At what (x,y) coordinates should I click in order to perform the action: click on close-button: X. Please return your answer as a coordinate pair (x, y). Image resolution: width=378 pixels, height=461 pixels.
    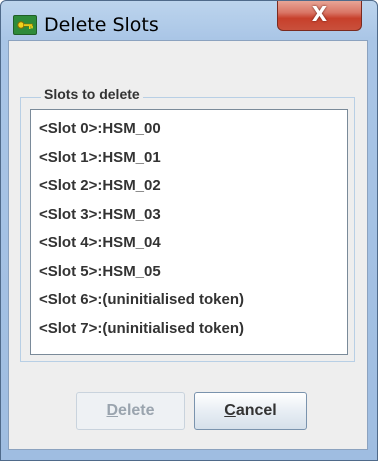
    Looking at the image, I should click on (319, 16).